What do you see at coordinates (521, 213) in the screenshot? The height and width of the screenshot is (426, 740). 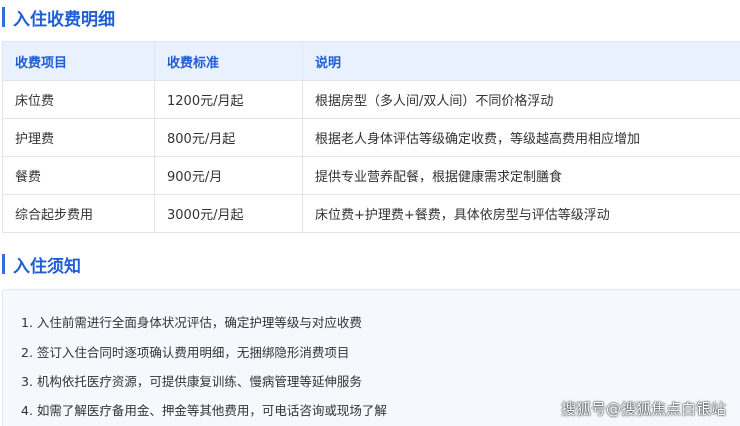 I see `cell-description: 床位费+护理费+餐费，具体依房型与评估等级浮动` at bounding box center [521, 213].